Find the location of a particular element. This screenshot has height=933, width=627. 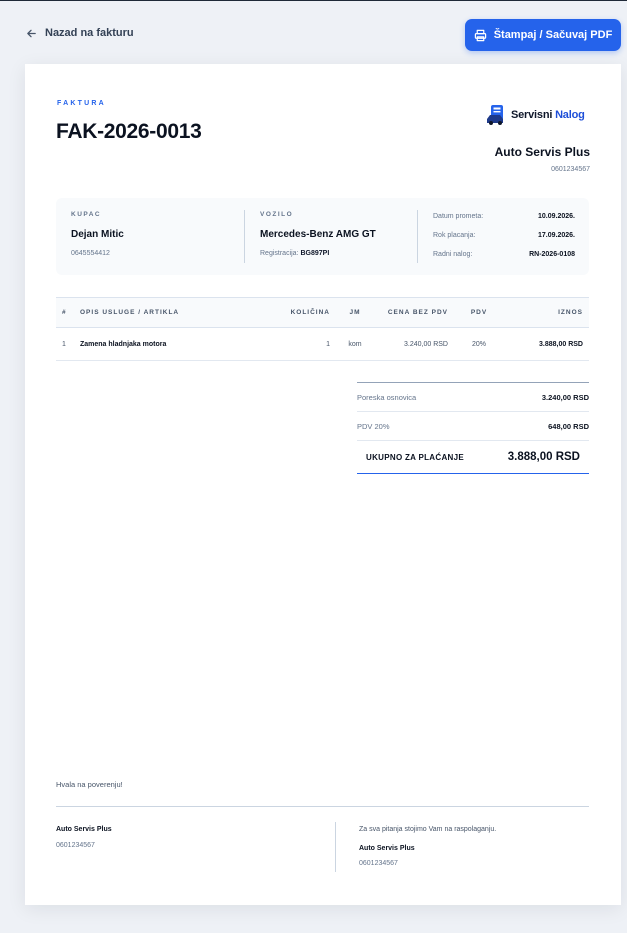

document-type-label: FAKTURA is located at coordinates (81, 103).